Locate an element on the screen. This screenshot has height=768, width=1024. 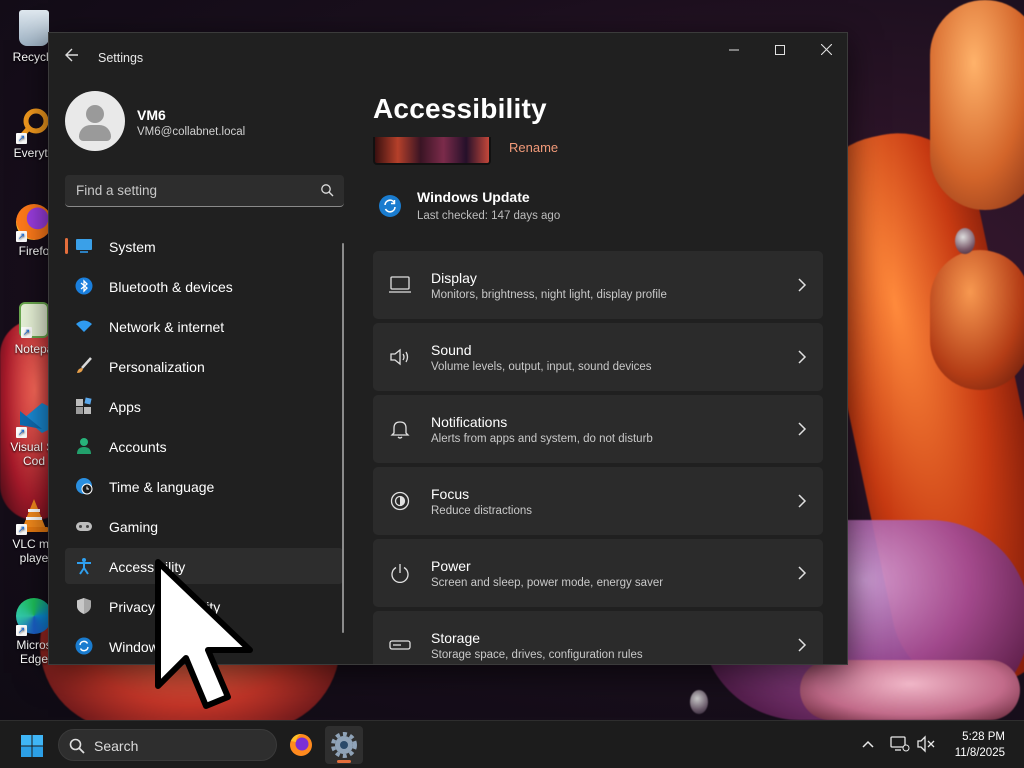
nav-item-personalization: Personalization is located at coordinates (204, 366).